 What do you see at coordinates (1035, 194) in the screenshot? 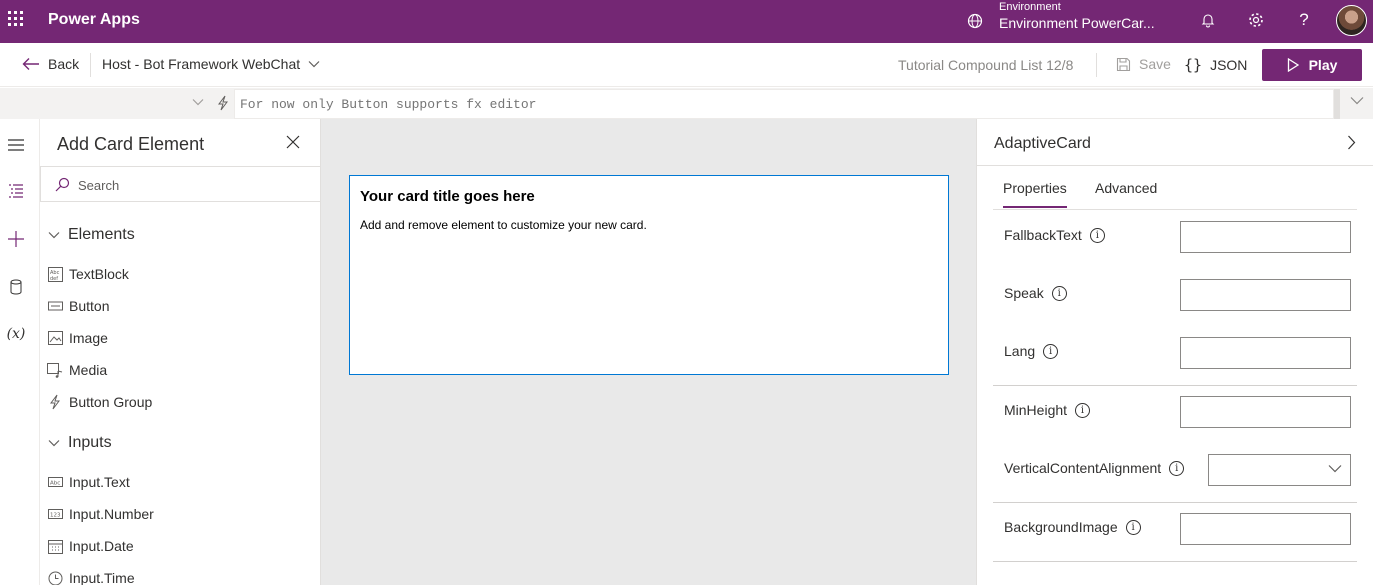
I see `tab-properties: Properties` at bounding box center [1035, 194].